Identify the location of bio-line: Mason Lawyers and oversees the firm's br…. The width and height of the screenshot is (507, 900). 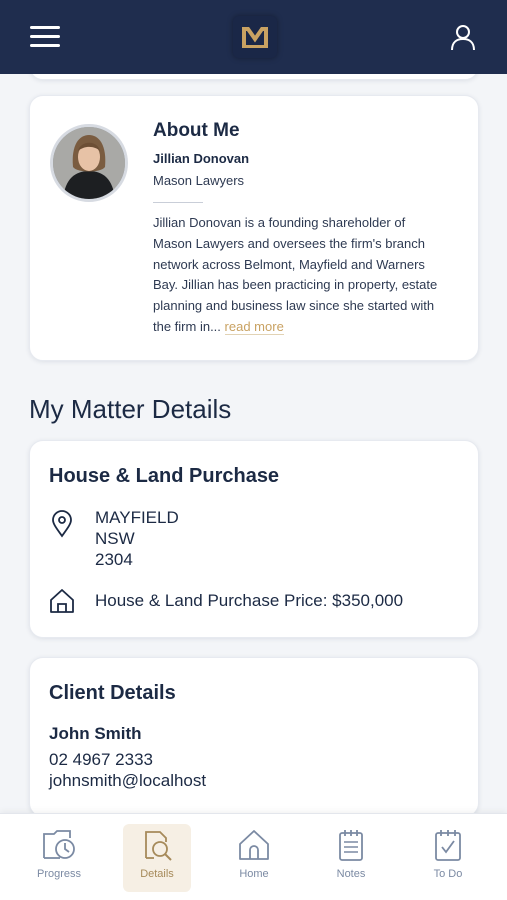
(289, 243).